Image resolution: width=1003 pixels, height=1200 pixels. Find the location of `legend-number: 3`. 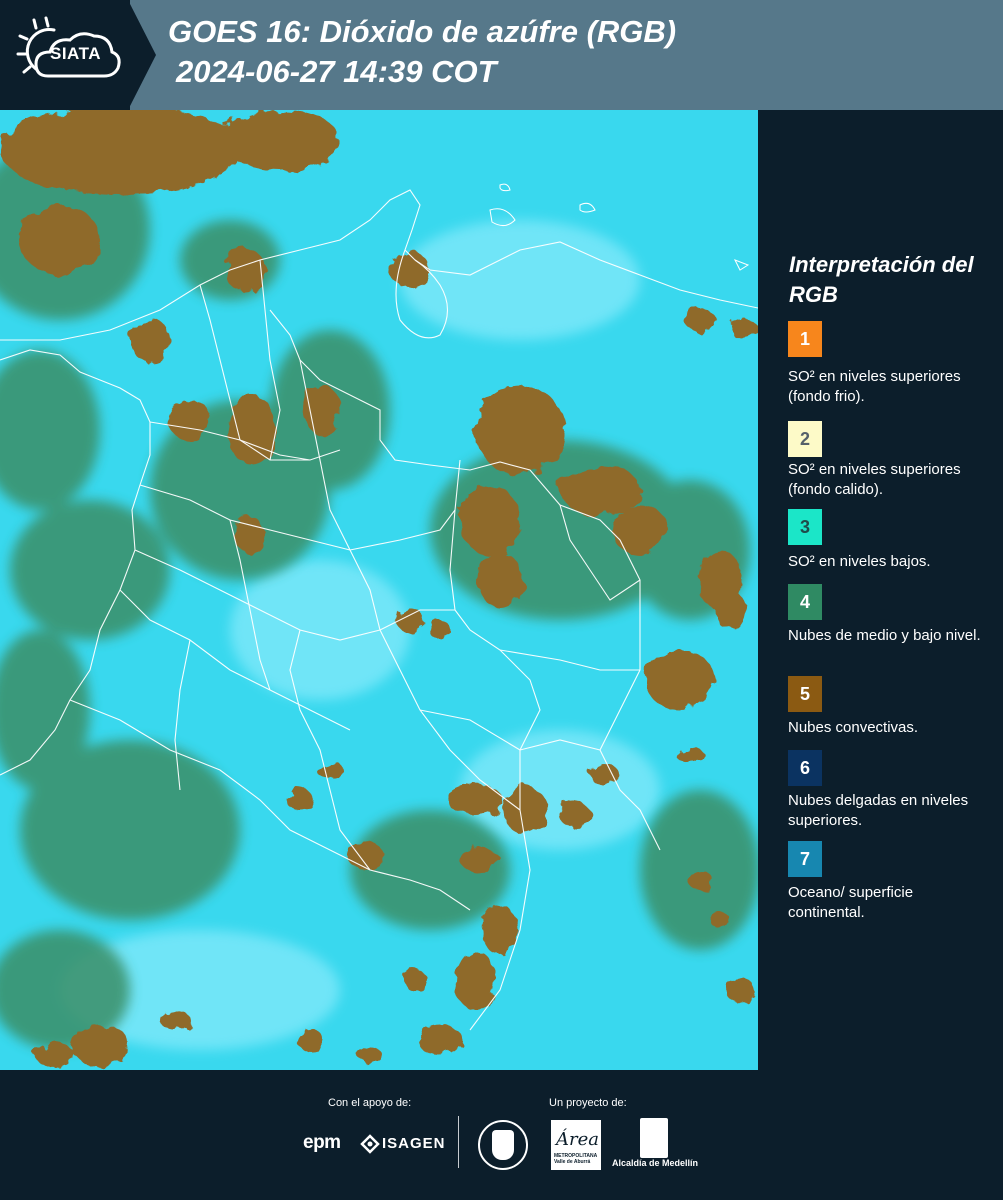

legend-number: 3 is located at coordinates (804, 526).